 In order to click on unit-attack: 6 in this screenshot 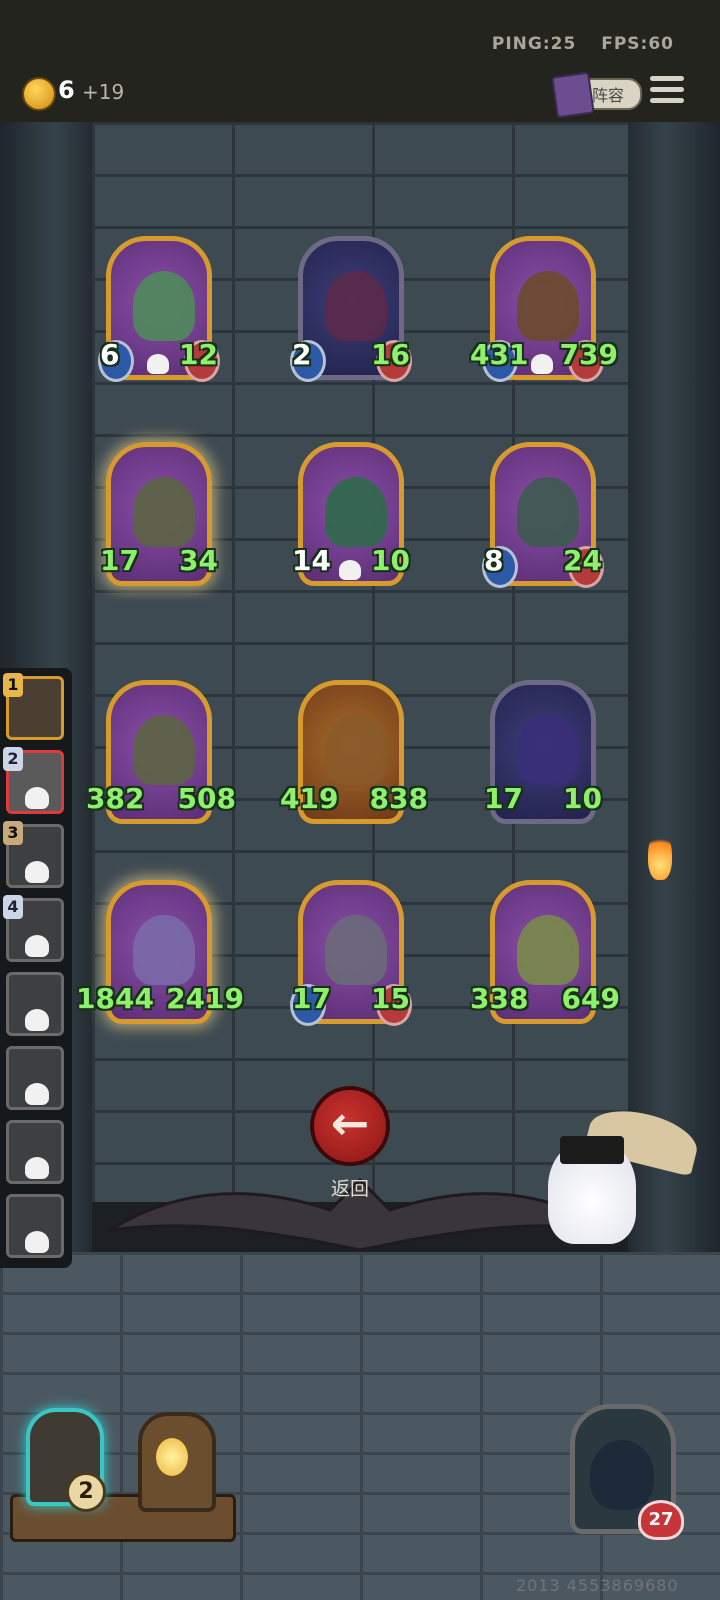, I will do `click(110, 354)`.